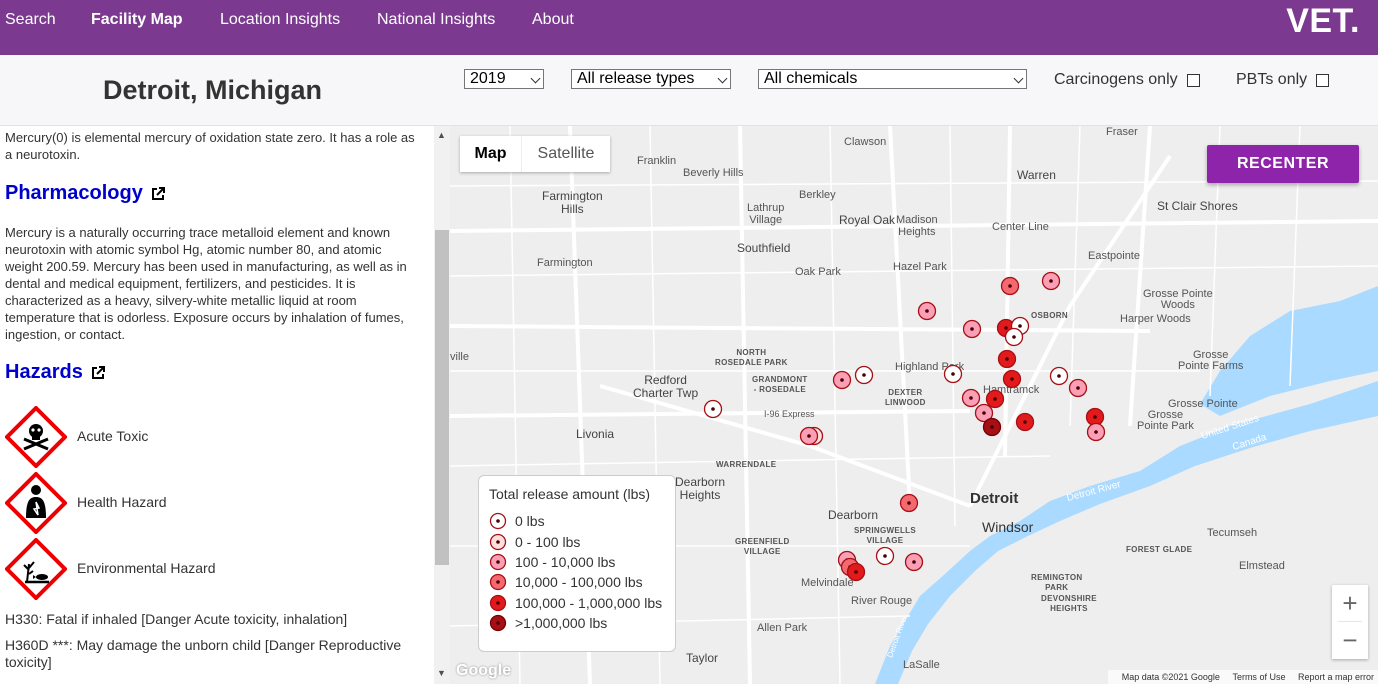 Image resolution: width=1378 pixels, height=684 pixels. I want to click on scroll-down-icon: ▼, so click(441, 673).